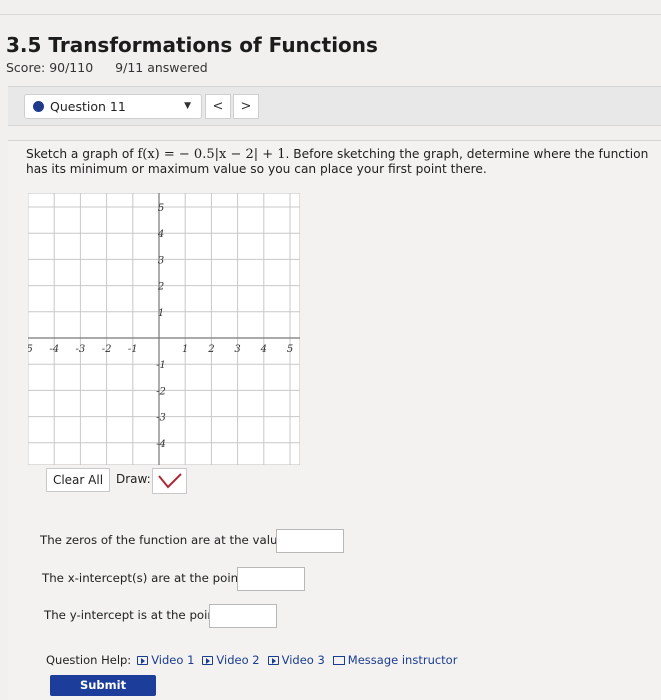 This screenshot has width=661, height=700. Describe the element at coordinates (88, 106) in the screenshot. I see `question-select-label: Question 11` at that location.